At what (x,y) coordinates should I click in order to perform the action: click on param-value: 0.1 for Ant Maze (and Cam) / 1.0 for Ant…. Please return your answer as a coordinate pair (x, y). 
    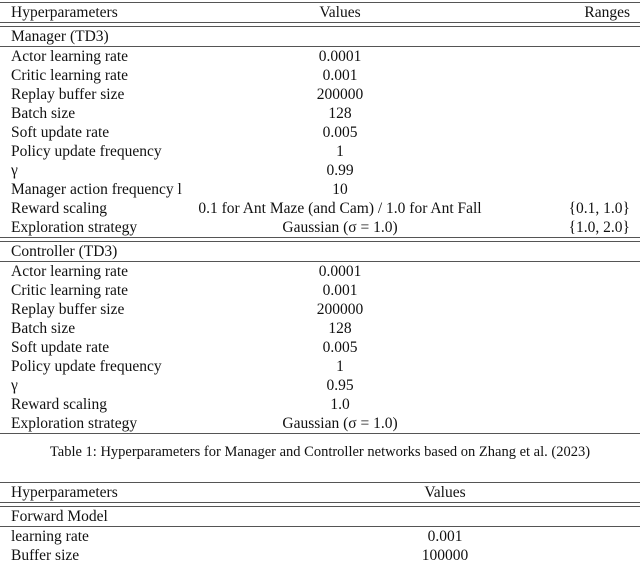
    Looking at the image, I should click on (340, 208).